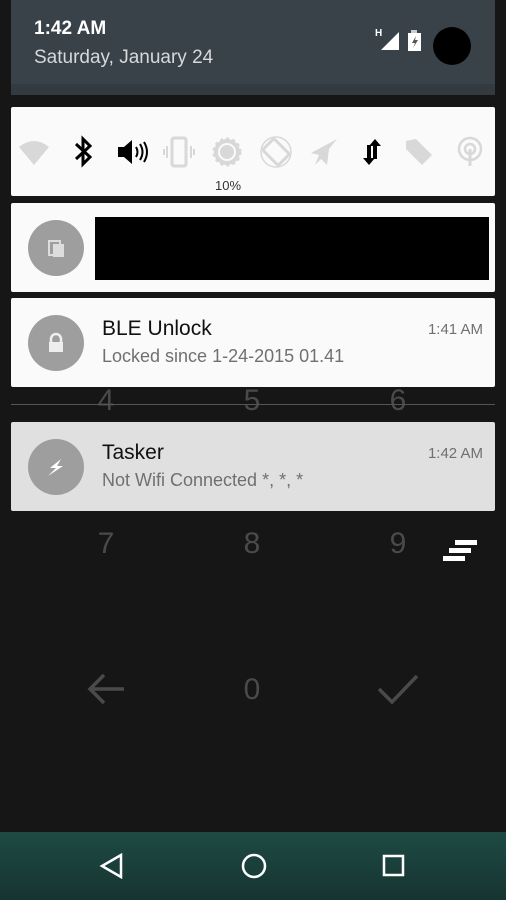 This screenshot has width=506, height=900. Describe the element at coordinates (398, 401) in the screenshot. I see `key-6: 6` at that location.